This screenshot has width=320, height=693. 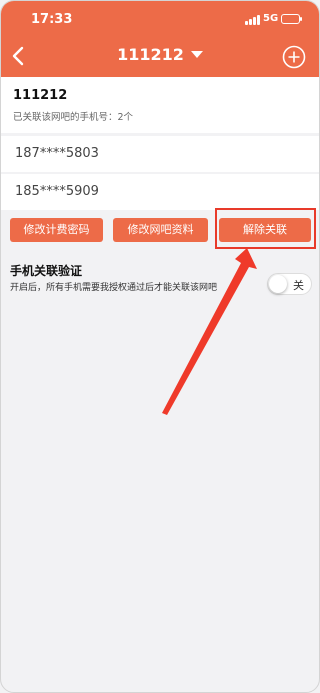 I want to click on toggle-label: 关, so click(x=298, y=285).